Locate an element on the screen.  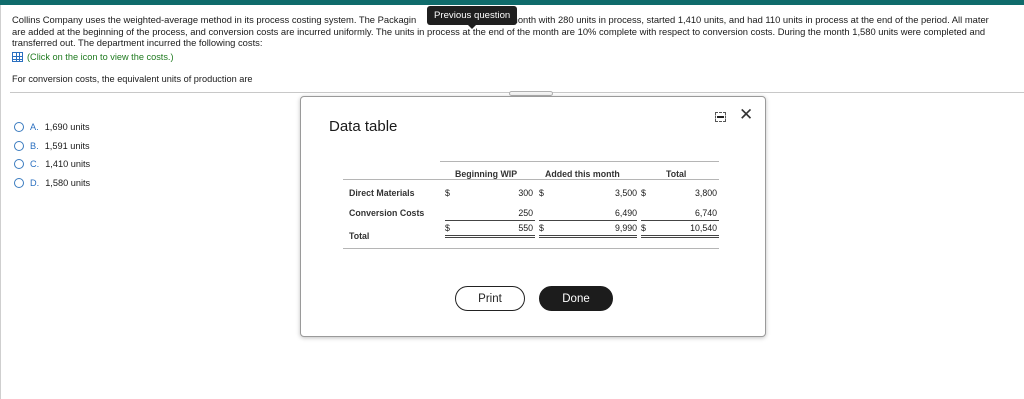
option-b: B. 1,591 units is located at coordinates (52, 146).